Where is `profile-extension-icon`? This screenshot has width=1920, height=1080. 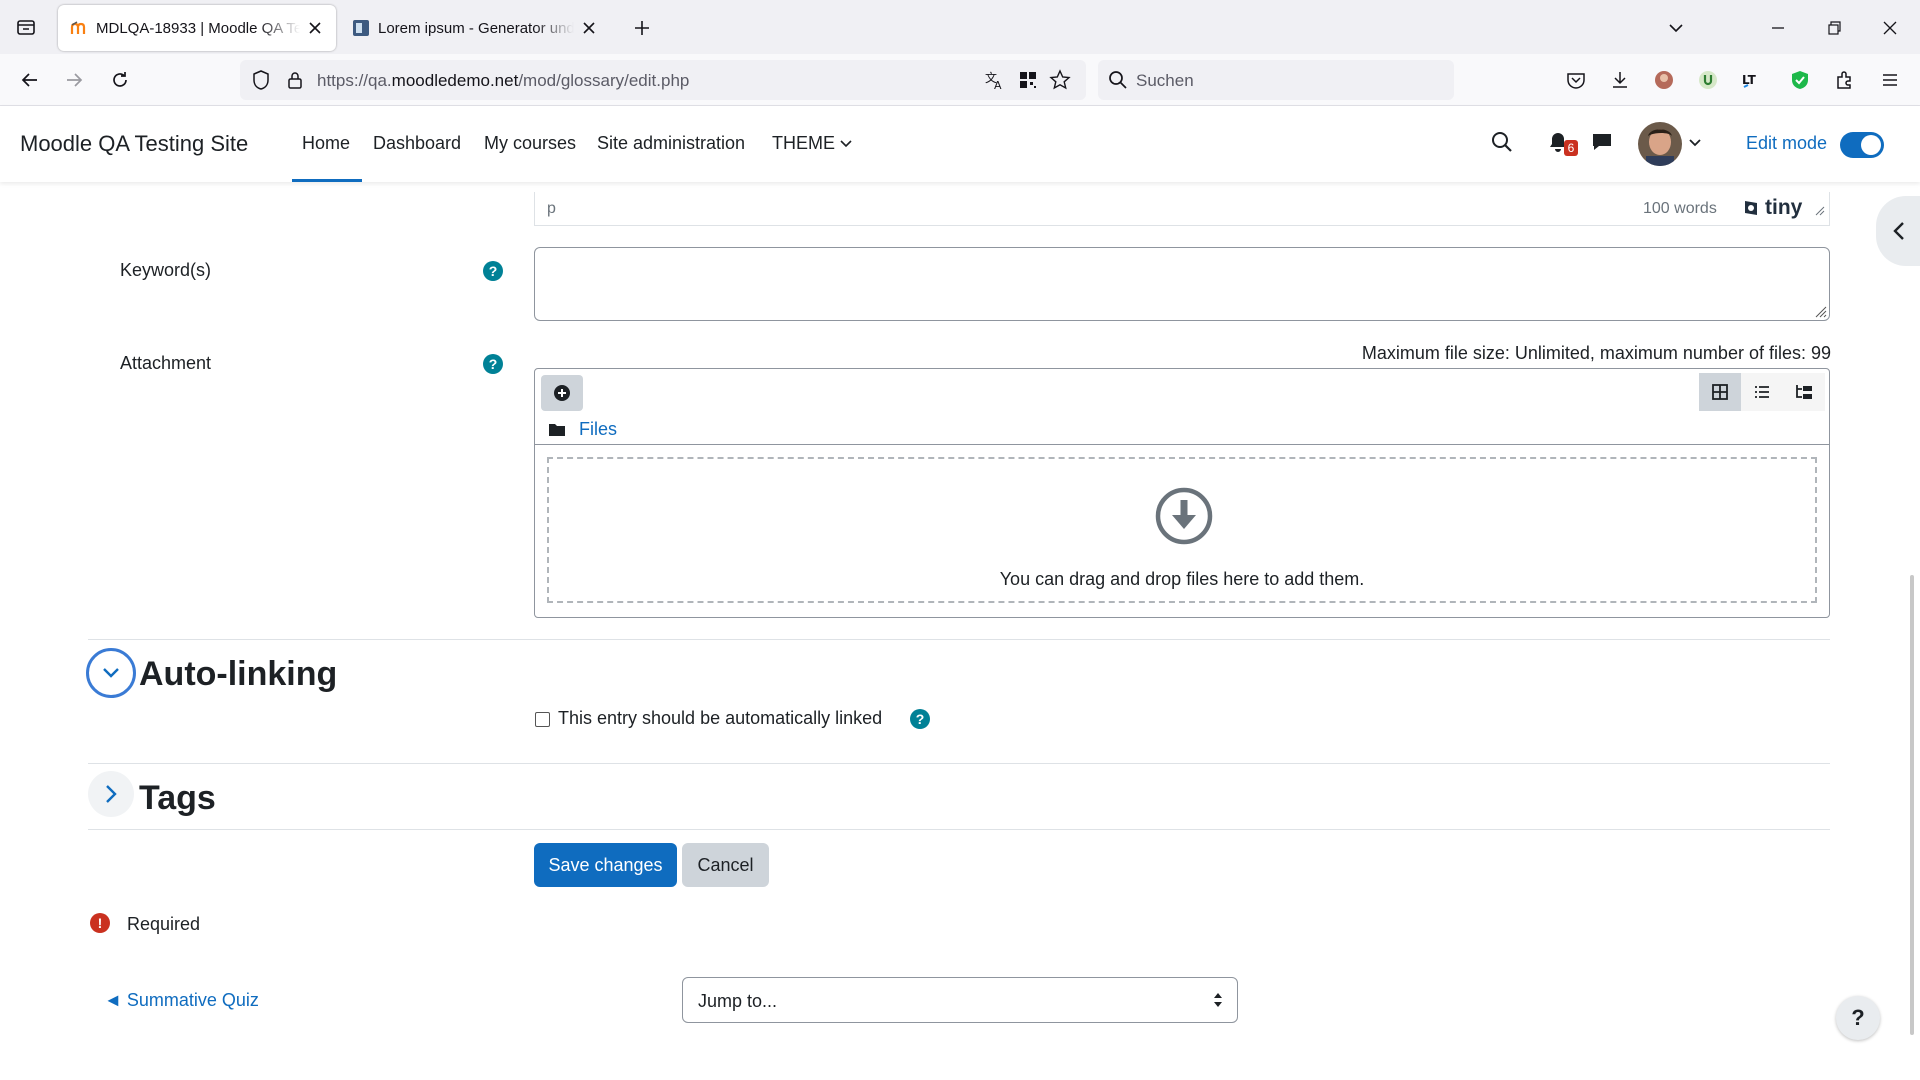 profile-extension-icon is located at coordinates (1664, 80).